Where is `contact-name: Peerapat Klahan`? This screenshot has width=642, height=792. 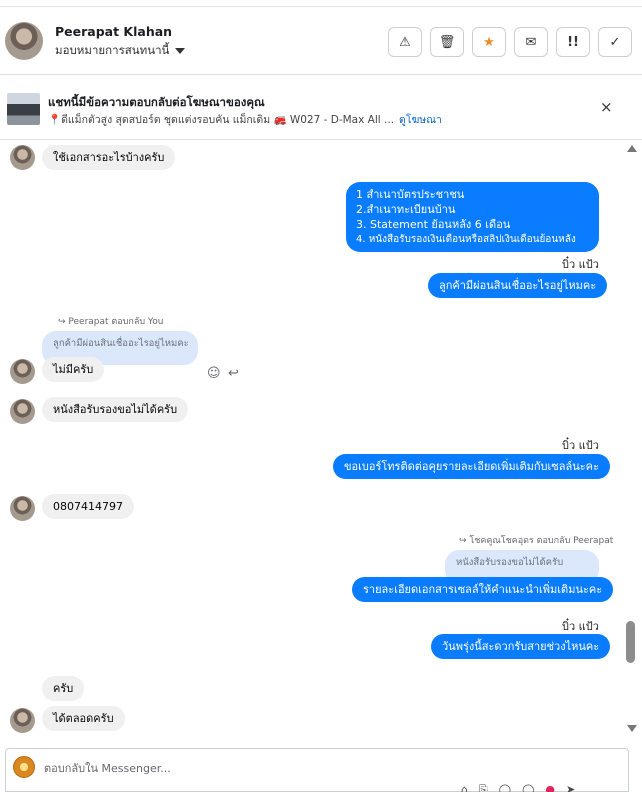 contact-name: Peerapat Klahan is located at coordinates (113, 31).